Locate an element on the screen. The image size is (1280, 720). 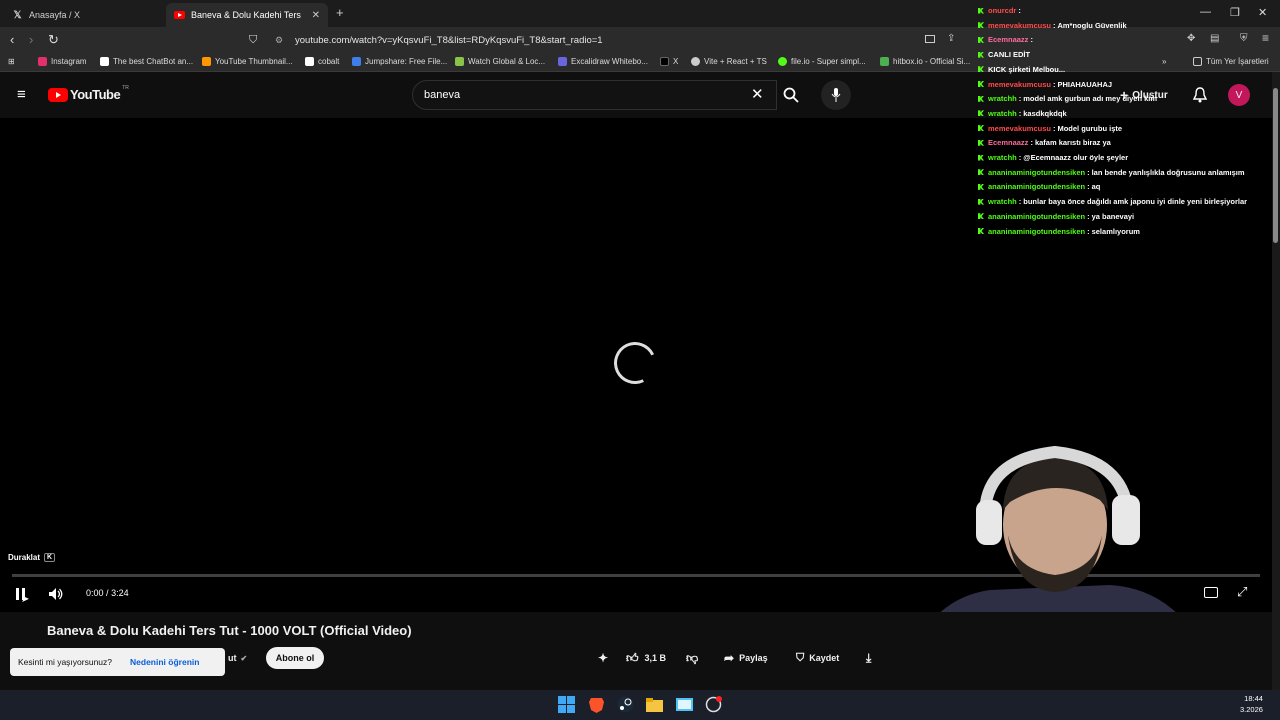
excalidraw-icon is located at coordinates (562, 61).